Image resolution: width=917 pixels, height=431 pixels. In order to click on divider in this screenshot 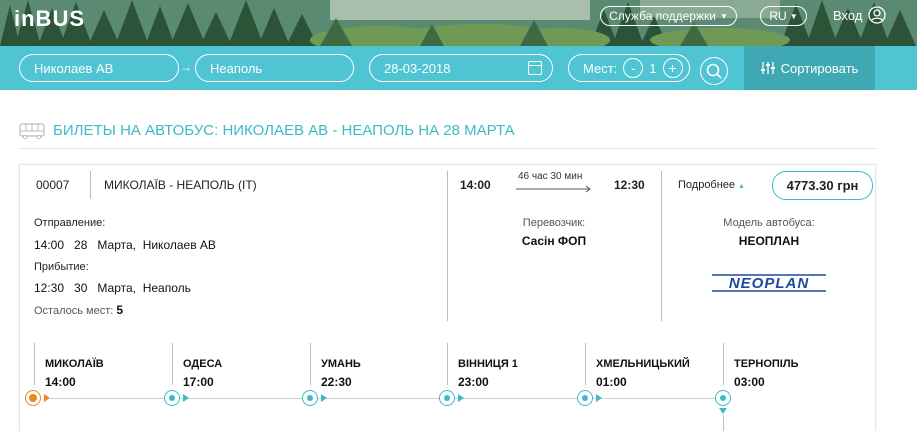, I will do `click(90, 185)`.